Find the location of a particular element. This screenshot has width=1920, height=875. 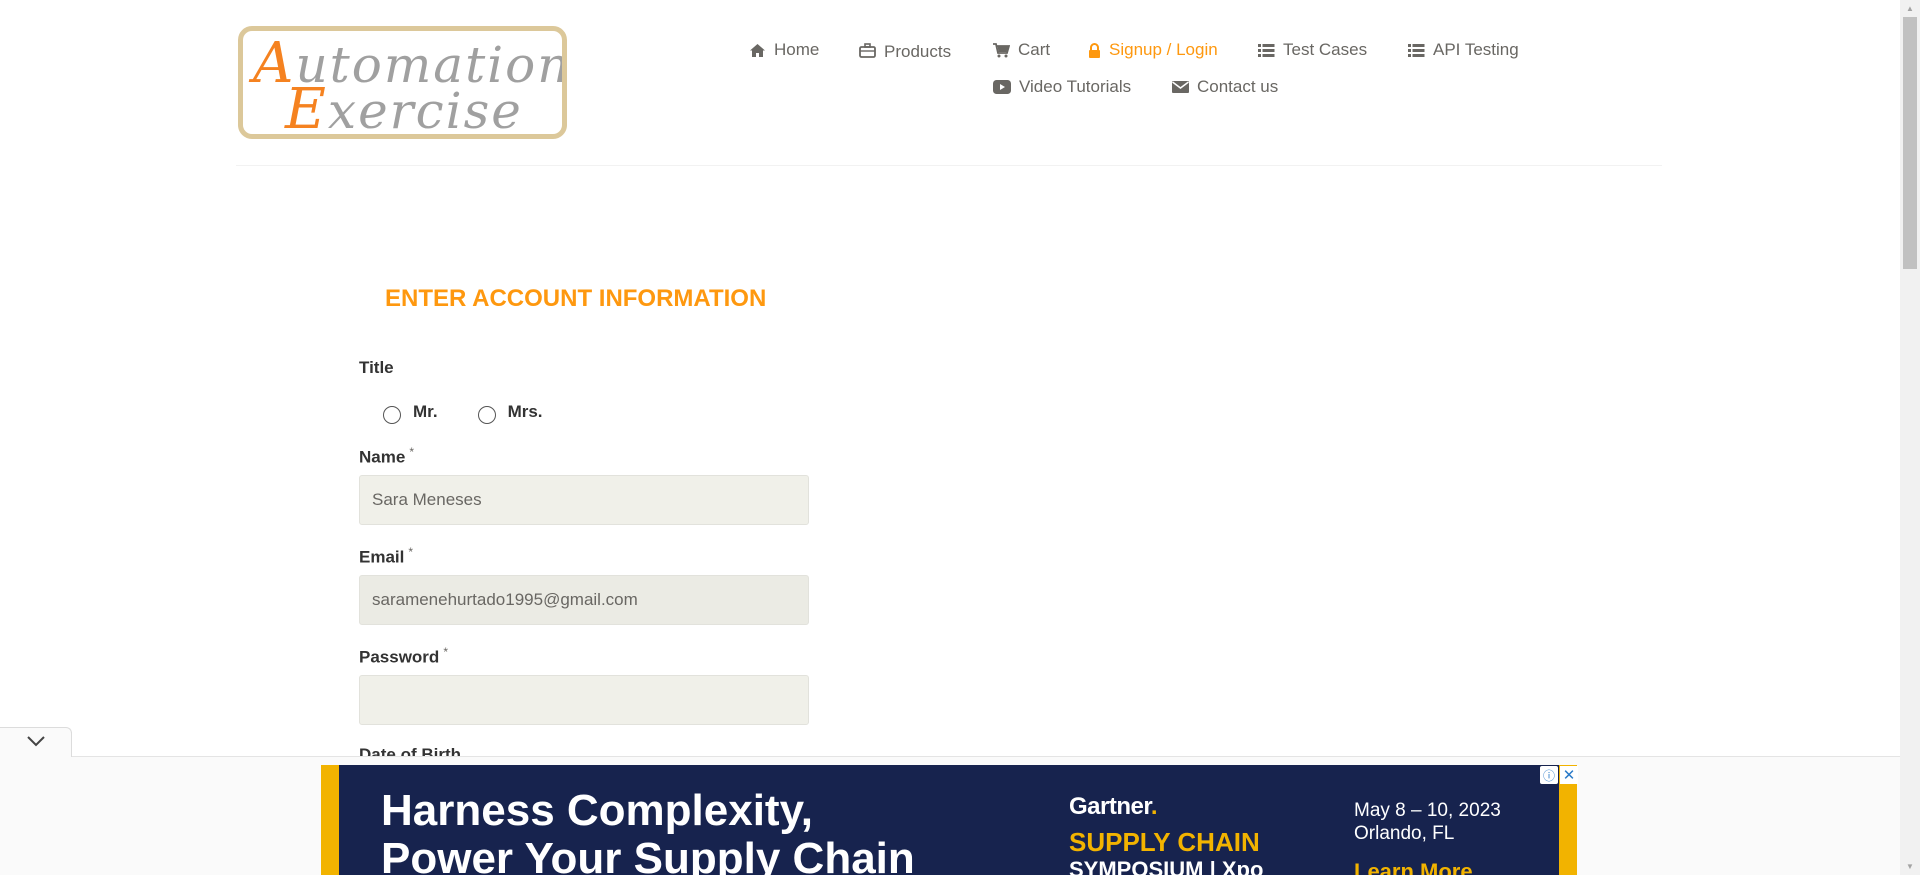

nav-video-tutorials: Video Tutorials is located at coordinates (1062, 87).